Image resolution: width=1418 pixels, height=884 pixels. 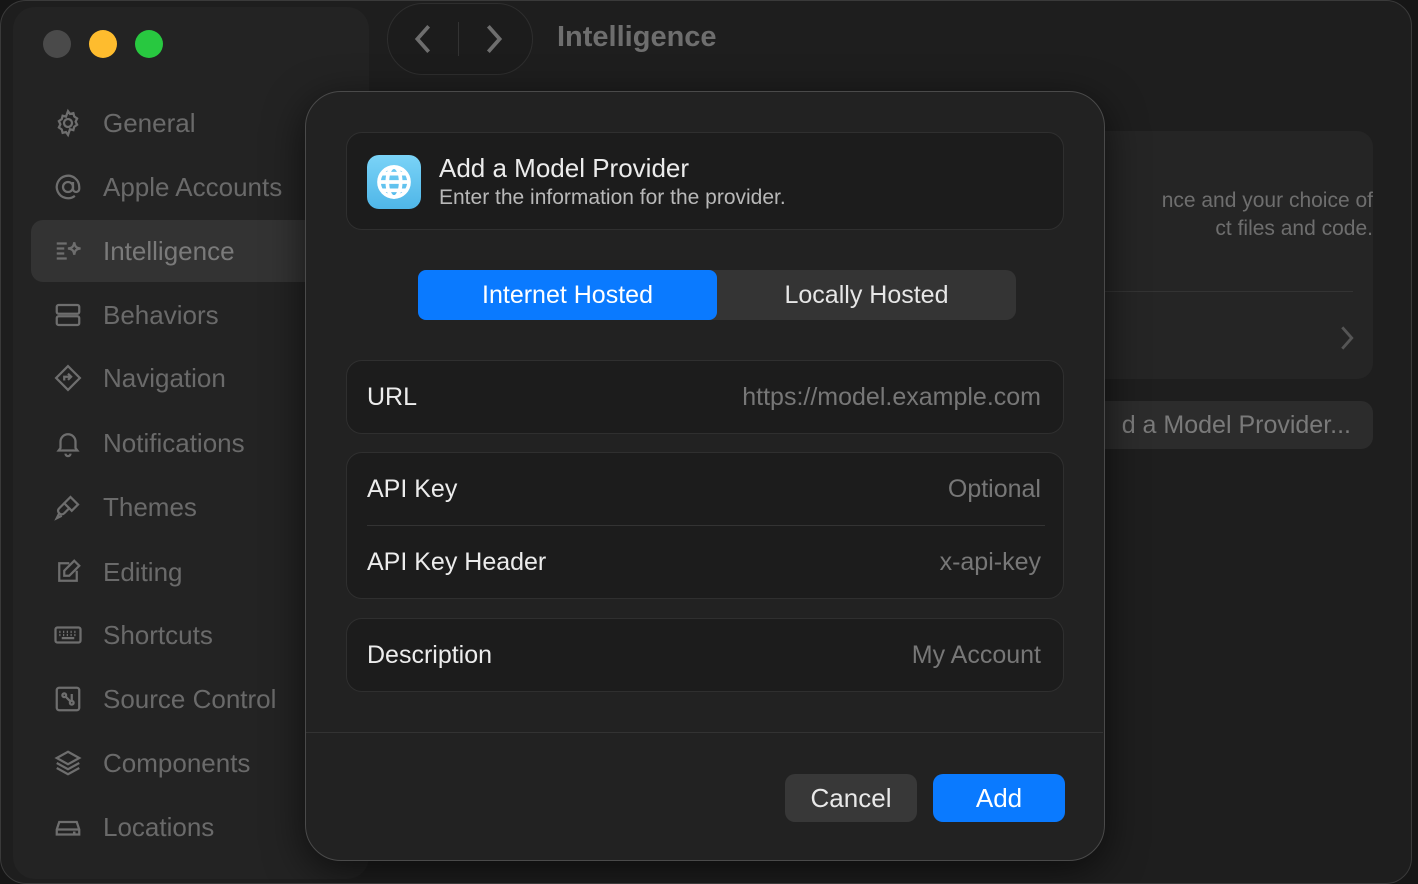 I want to click on drive-icon, so click(x=68, y=827).